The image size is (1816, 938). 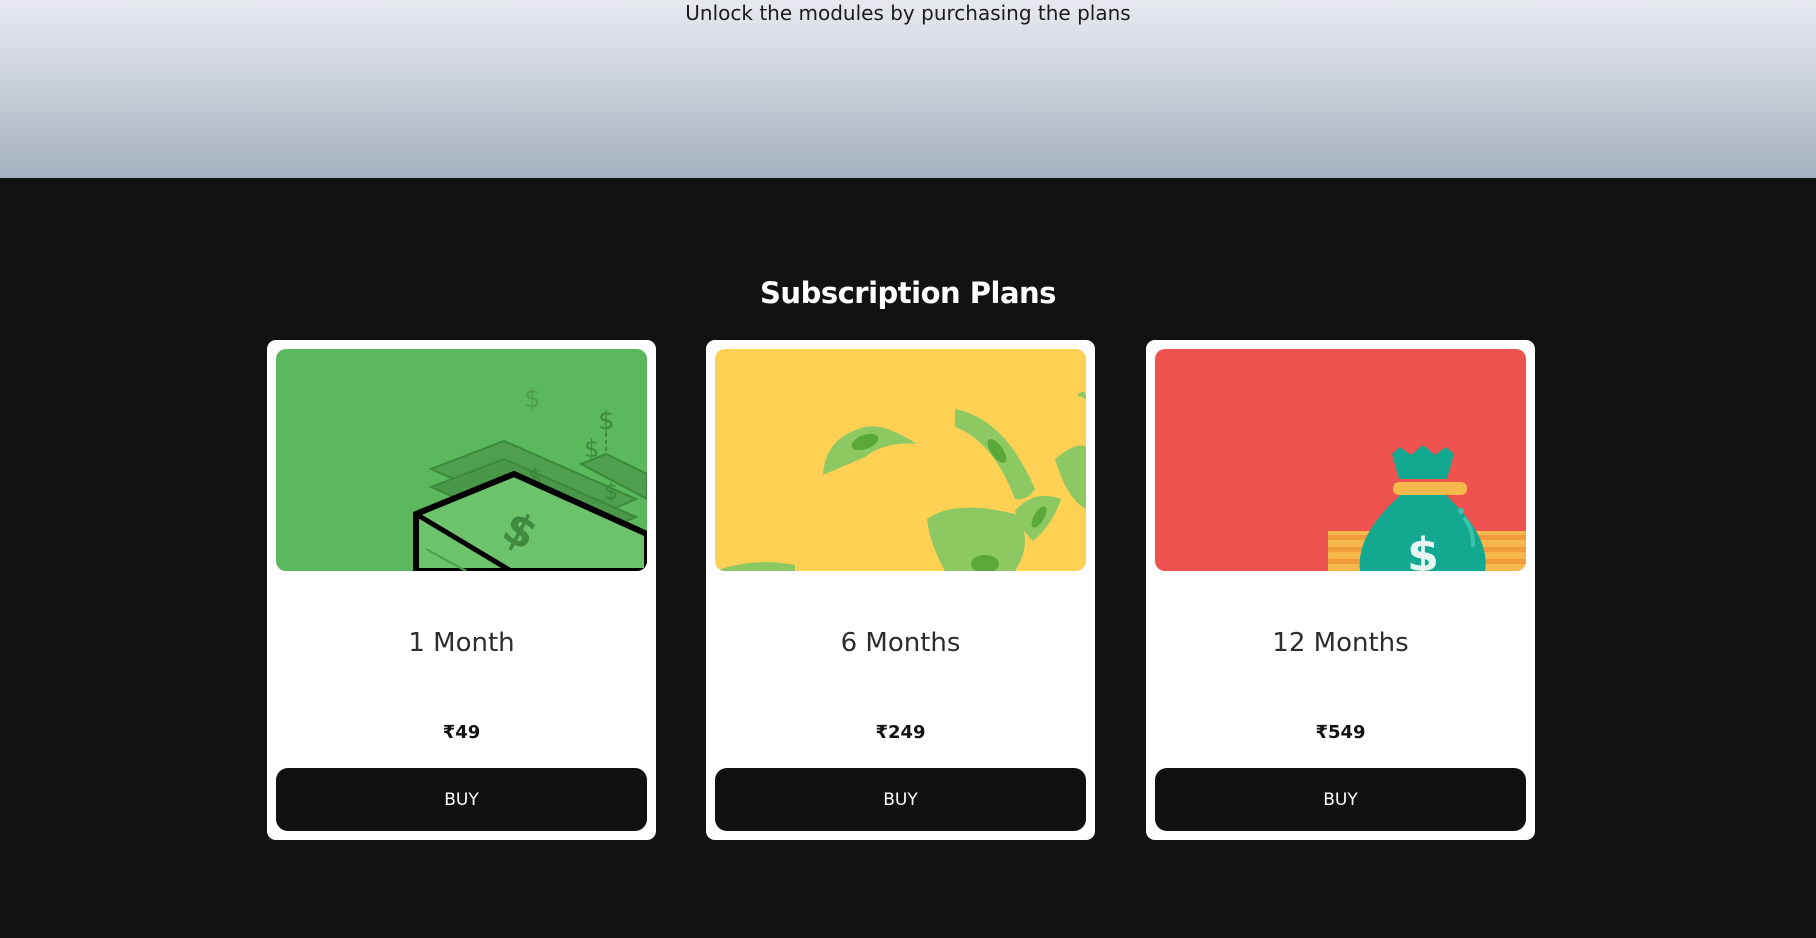 I want to click on plan-price: ₹249, so click(x=900, y=732).